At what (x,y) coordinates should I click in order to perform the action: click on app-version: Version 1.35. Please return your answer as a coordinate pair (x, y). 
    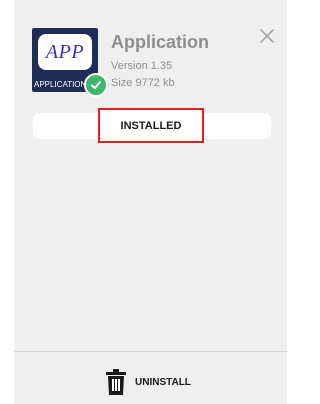
    Looking at the image, I should click on (142, 66).